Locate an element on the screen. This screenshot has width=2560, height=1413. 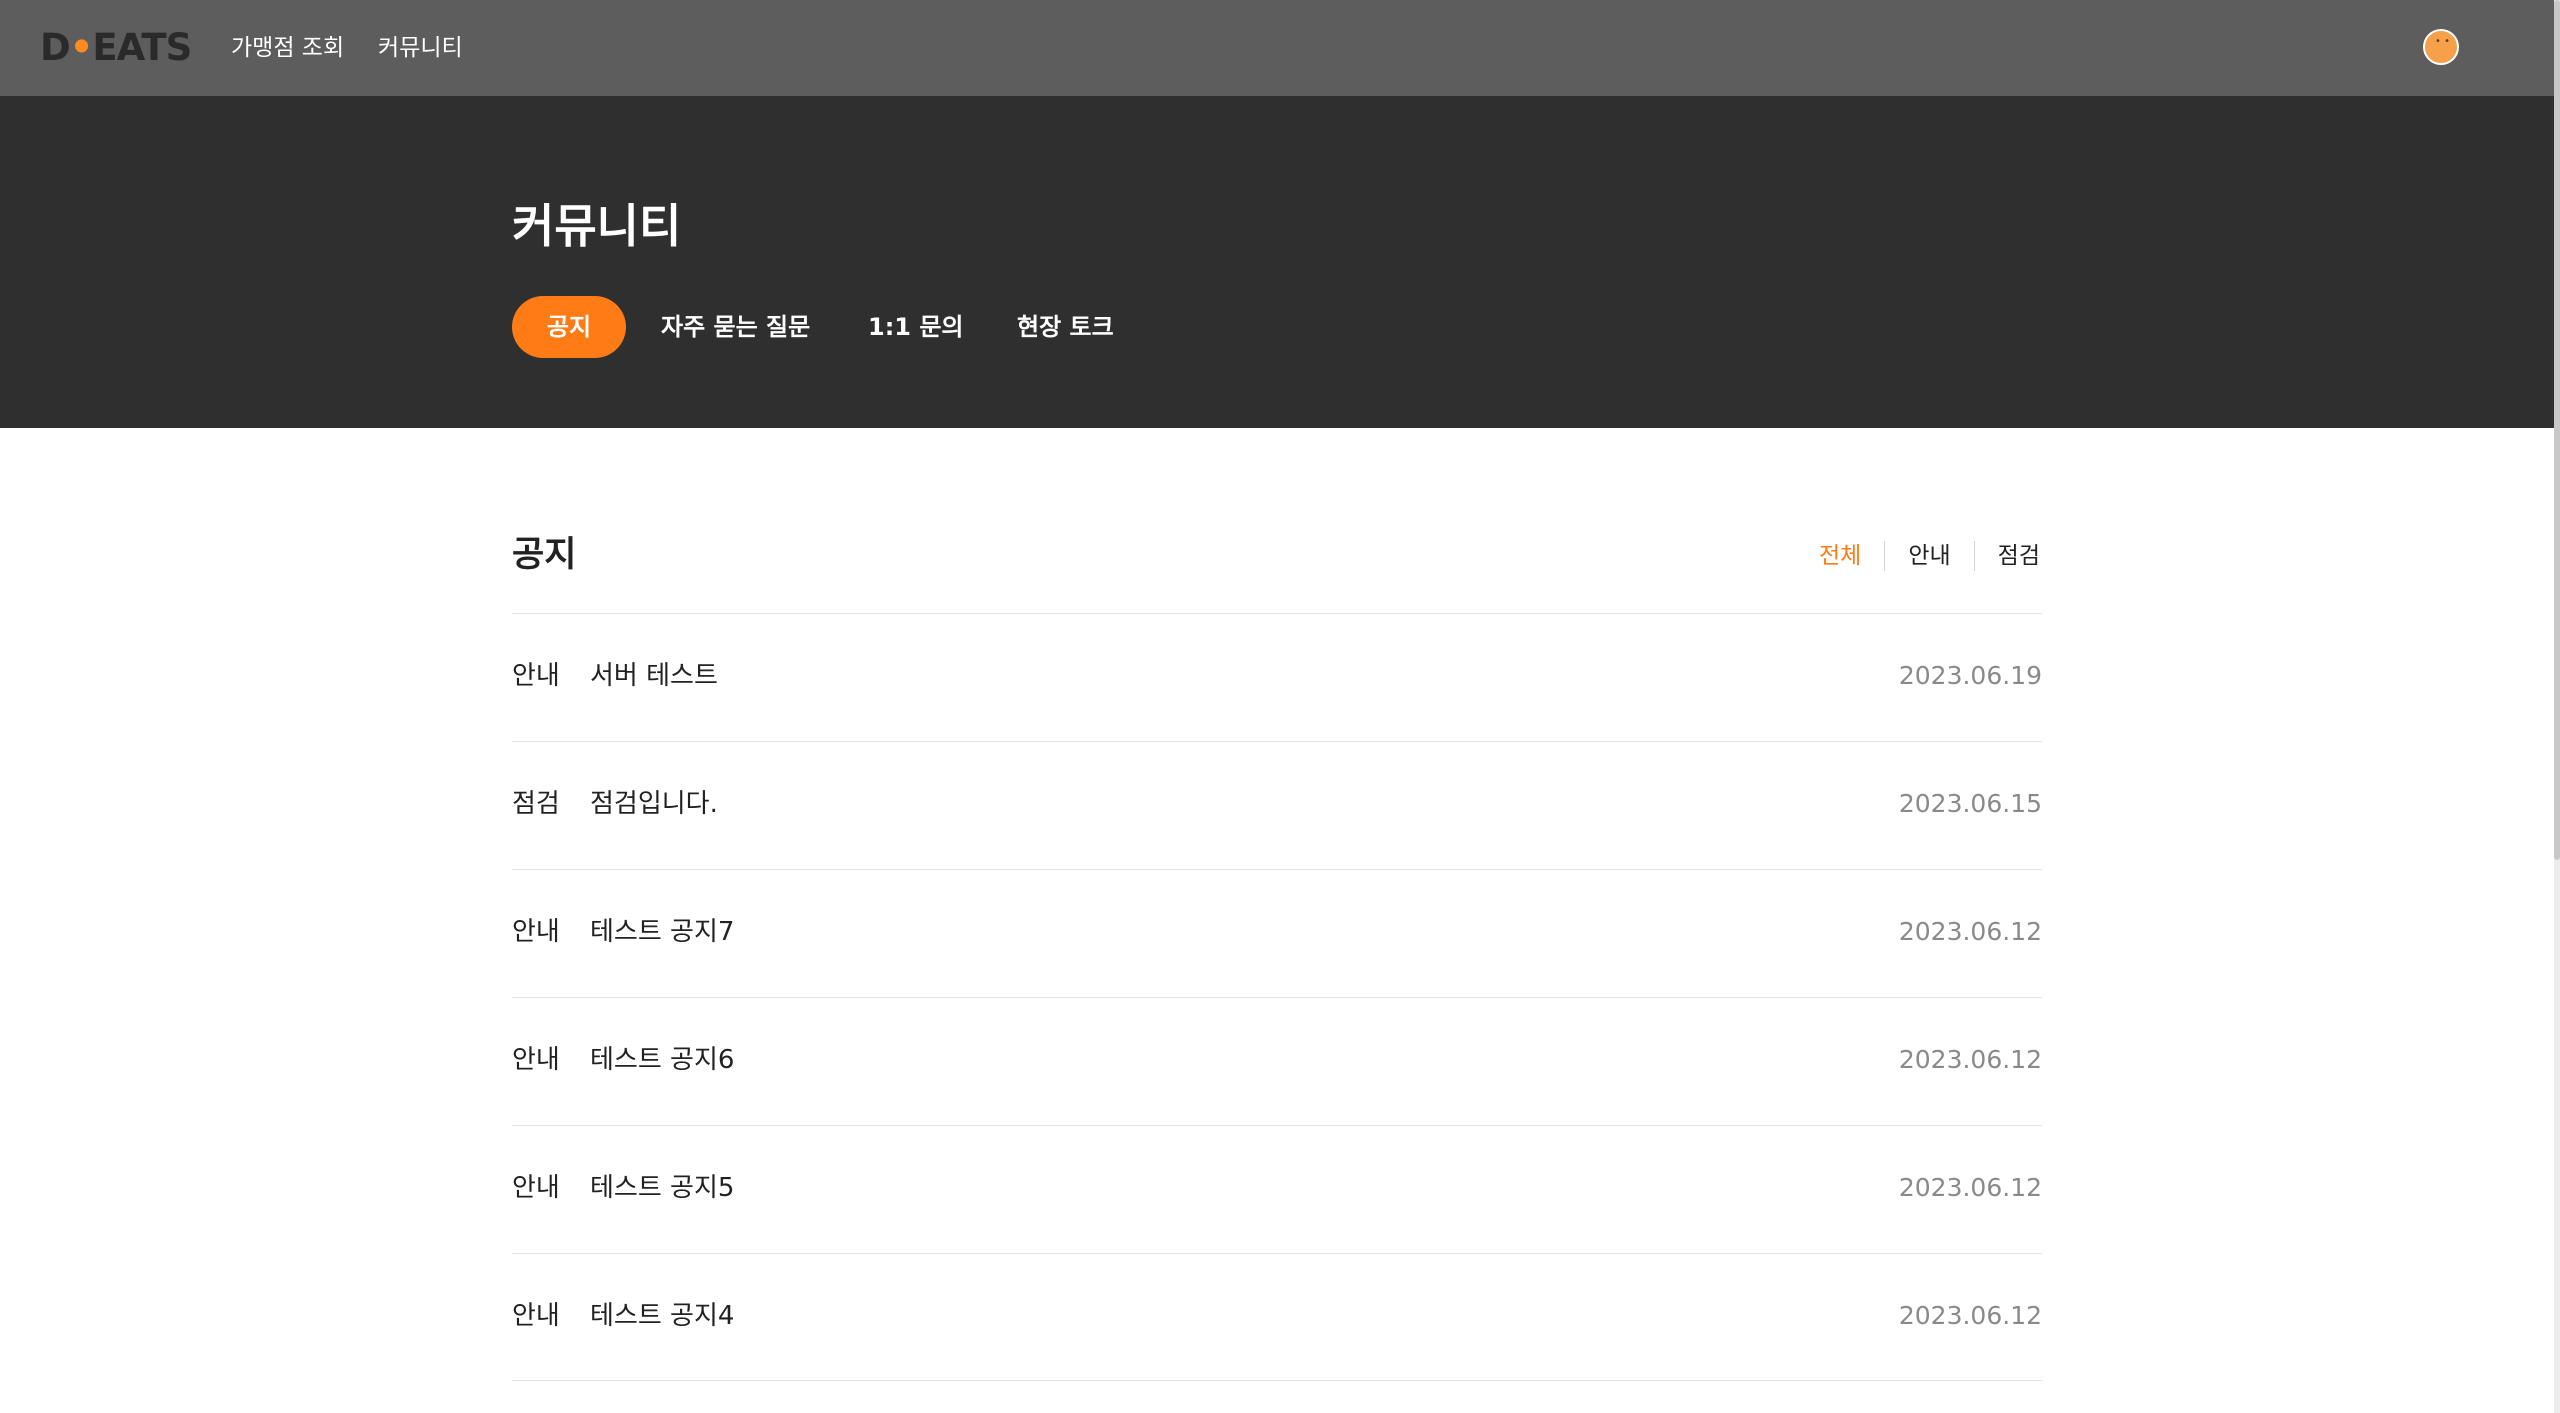
list-item: 안내 테스트 공지4 2023.06.12 is located at coordinates (1277, 1317).